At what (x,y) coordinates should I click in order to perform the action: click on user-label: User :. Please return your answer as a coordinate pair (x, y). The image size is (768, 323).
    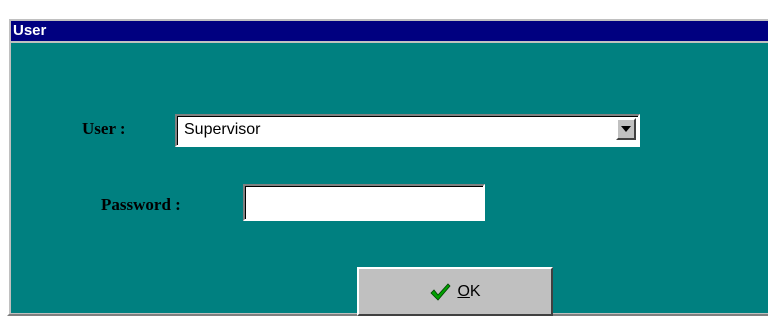
    Looking at the image, I should click on (104, 128).